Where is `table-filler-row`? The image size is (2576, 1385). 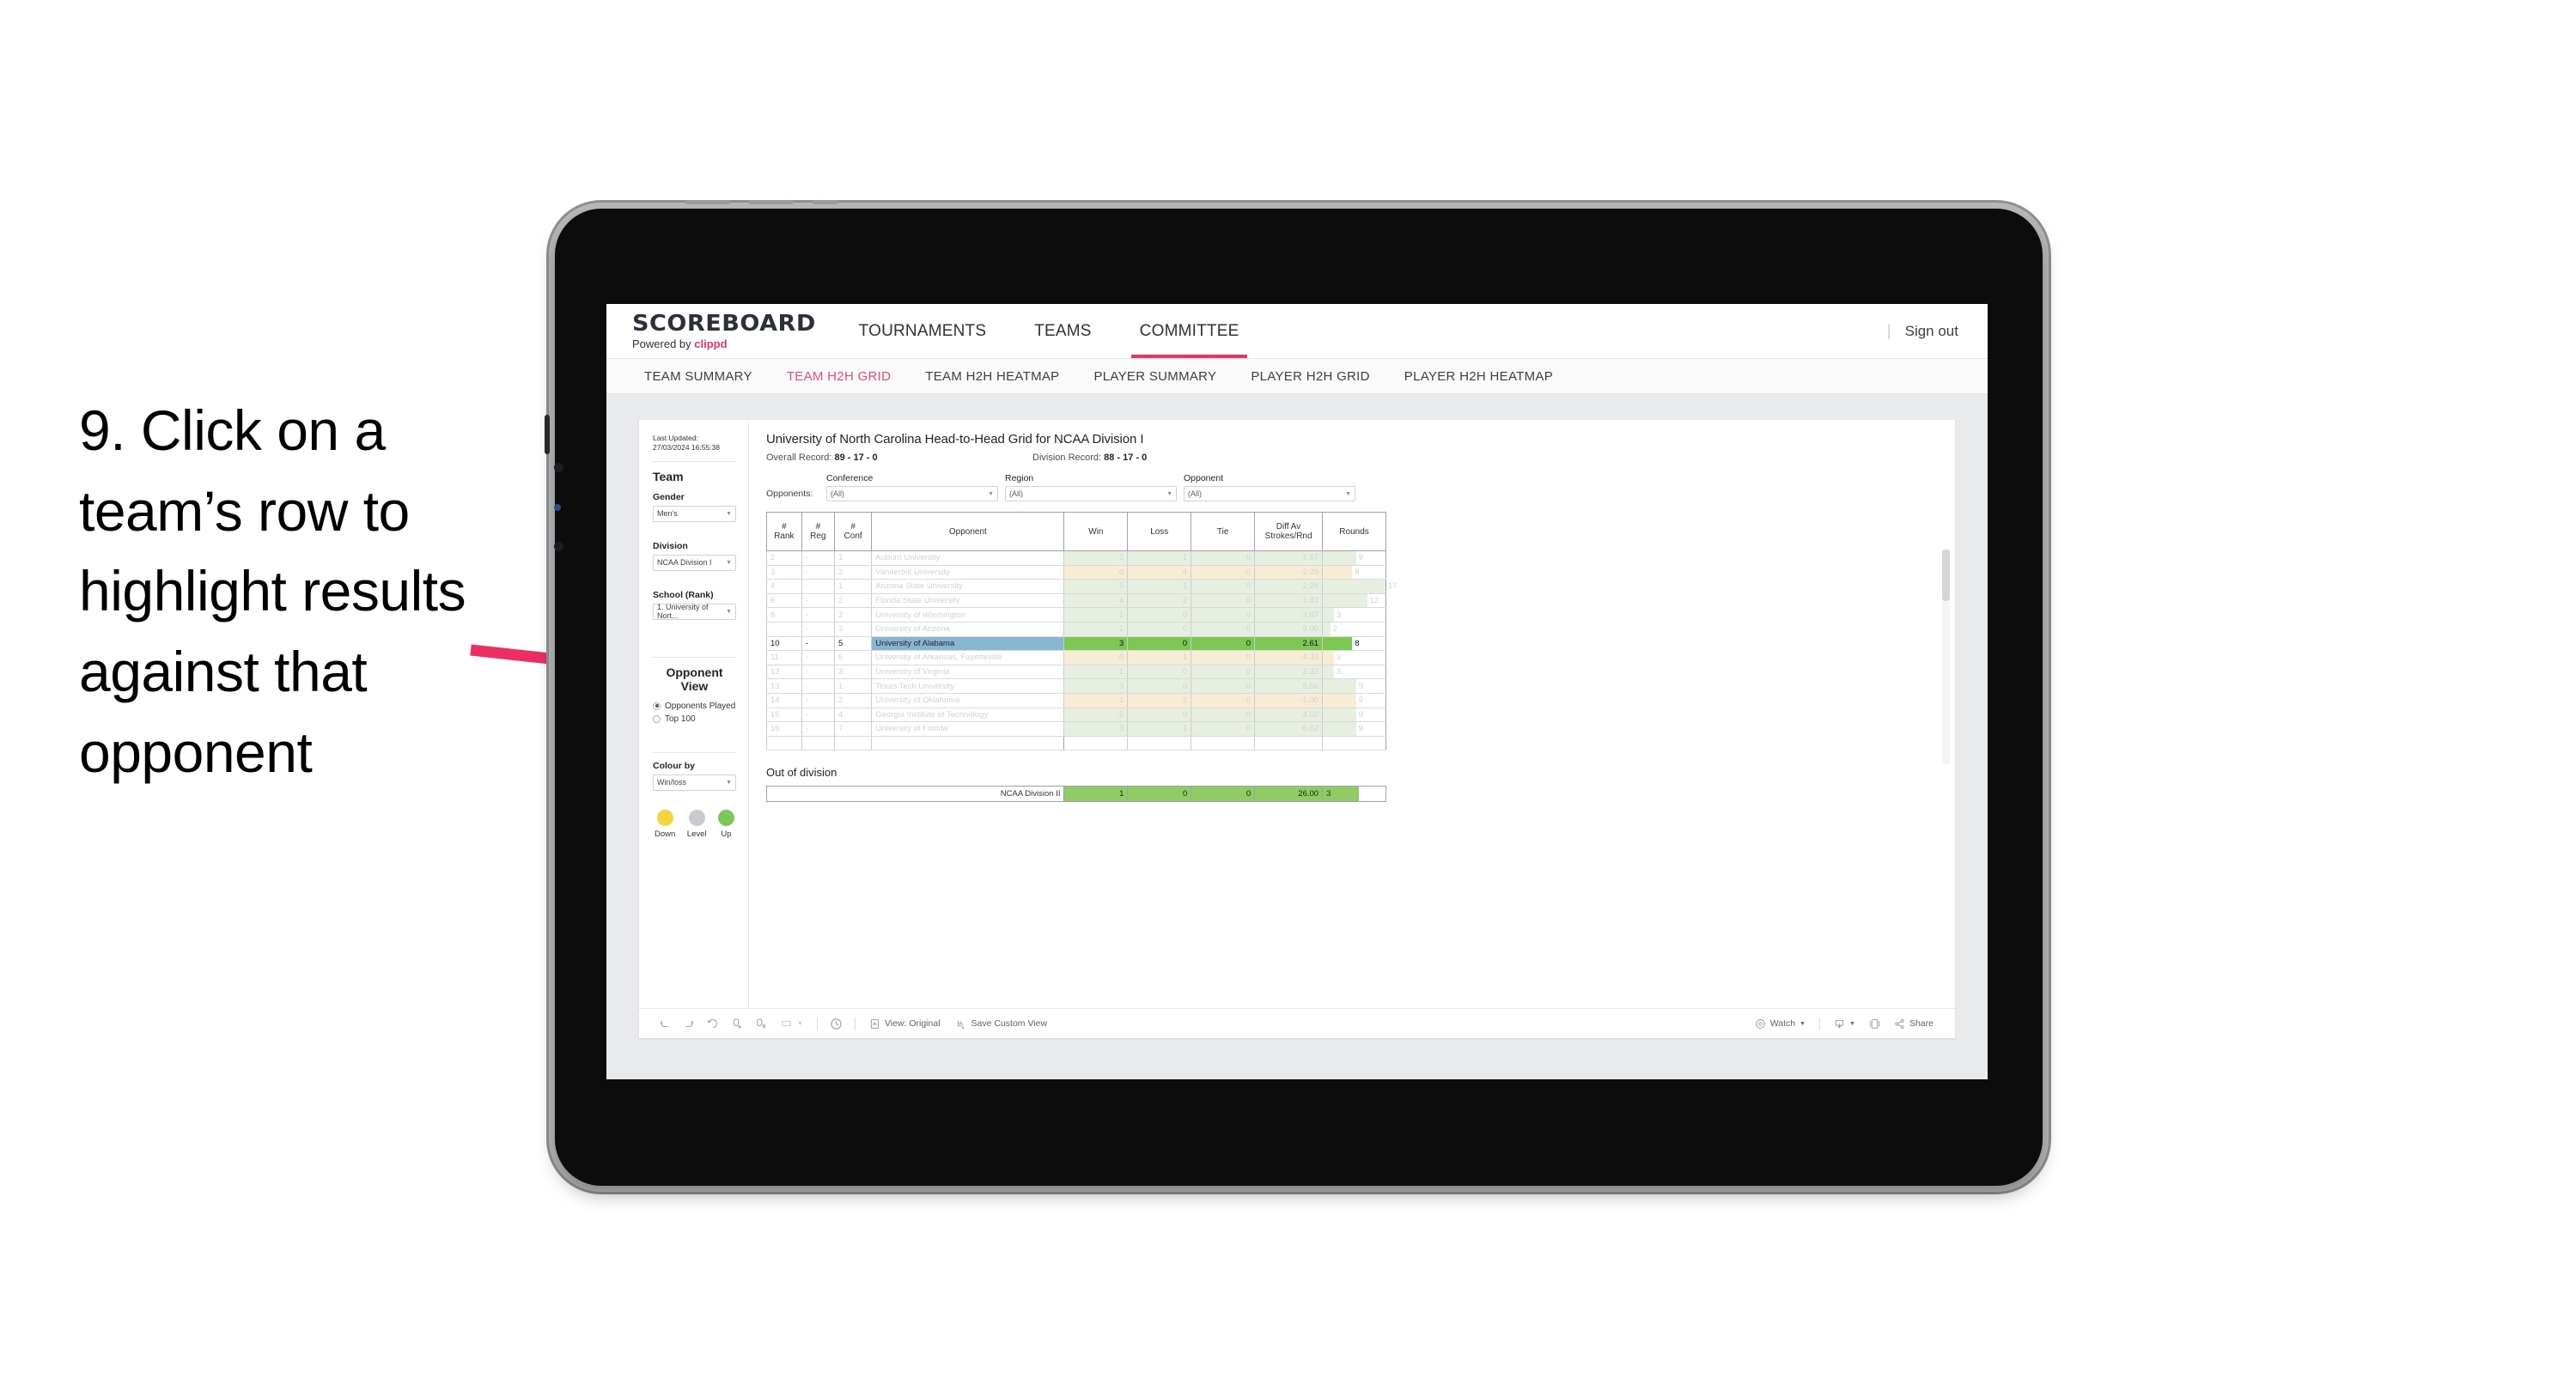
table-filler-row is located at coordinates (1076, 743).